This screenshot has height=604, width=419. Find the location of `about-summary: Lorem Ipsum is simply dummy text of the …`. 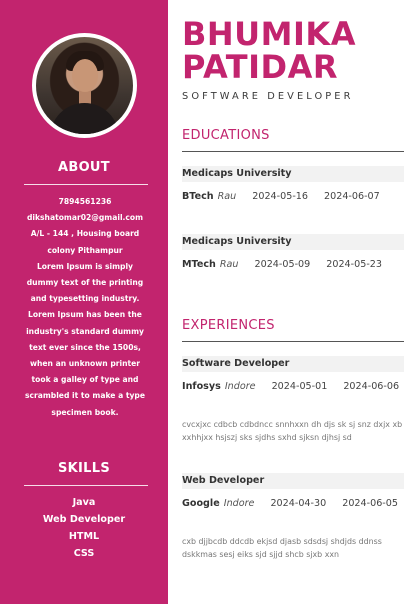

about-summary: Lorem Ipsum is simply dummy text of the … is located at coordinates (85, 339).